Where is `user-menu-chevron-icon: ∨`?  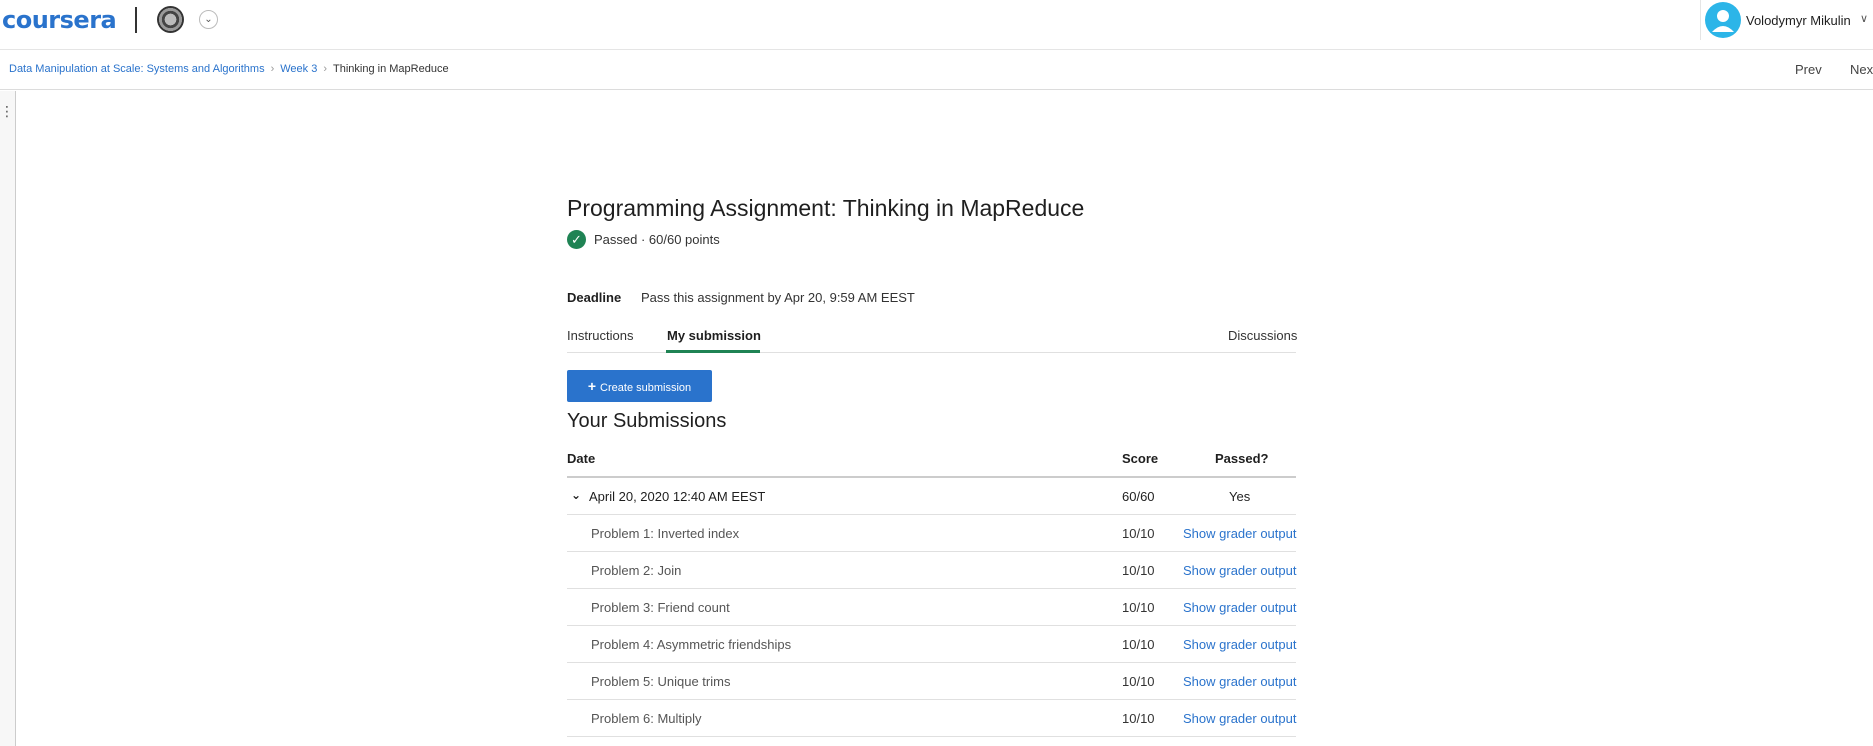 user-menu-chevron-icon: ∨ is located at coordinates (1864, 18).